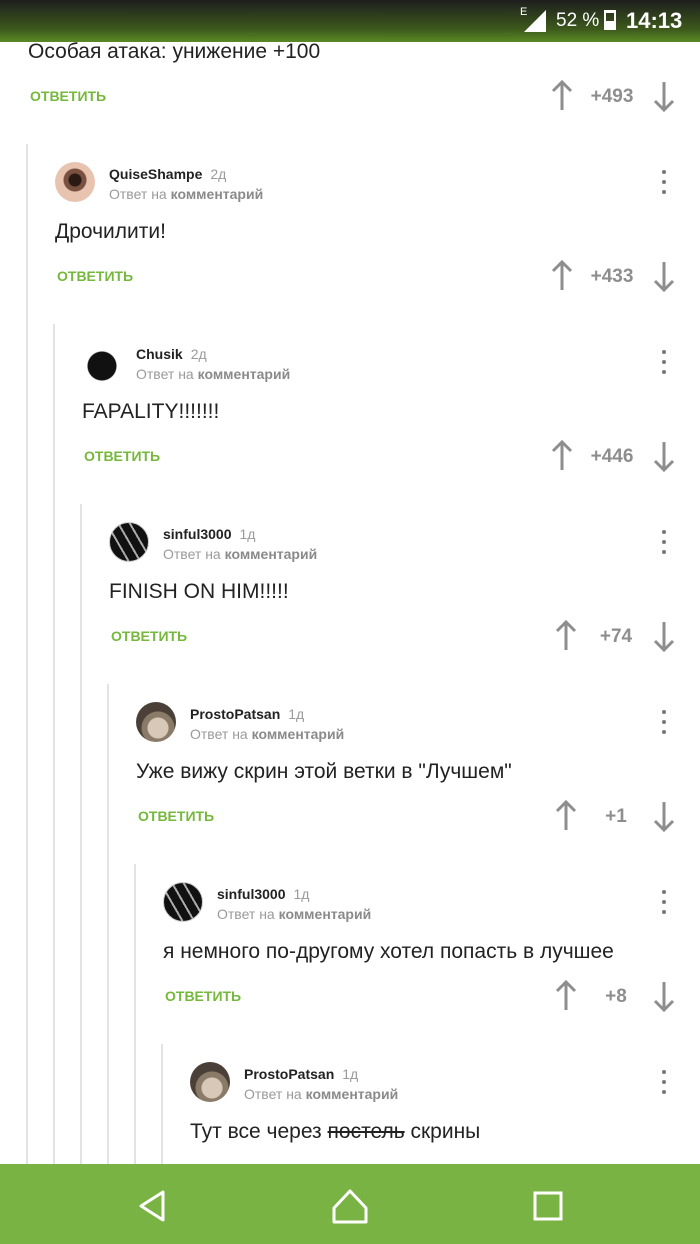 Image resolution: width=700 pixels, height=1244 pixels. I want to click on comment-text: FAPALITY!!!!!!!, so click(151, 411).